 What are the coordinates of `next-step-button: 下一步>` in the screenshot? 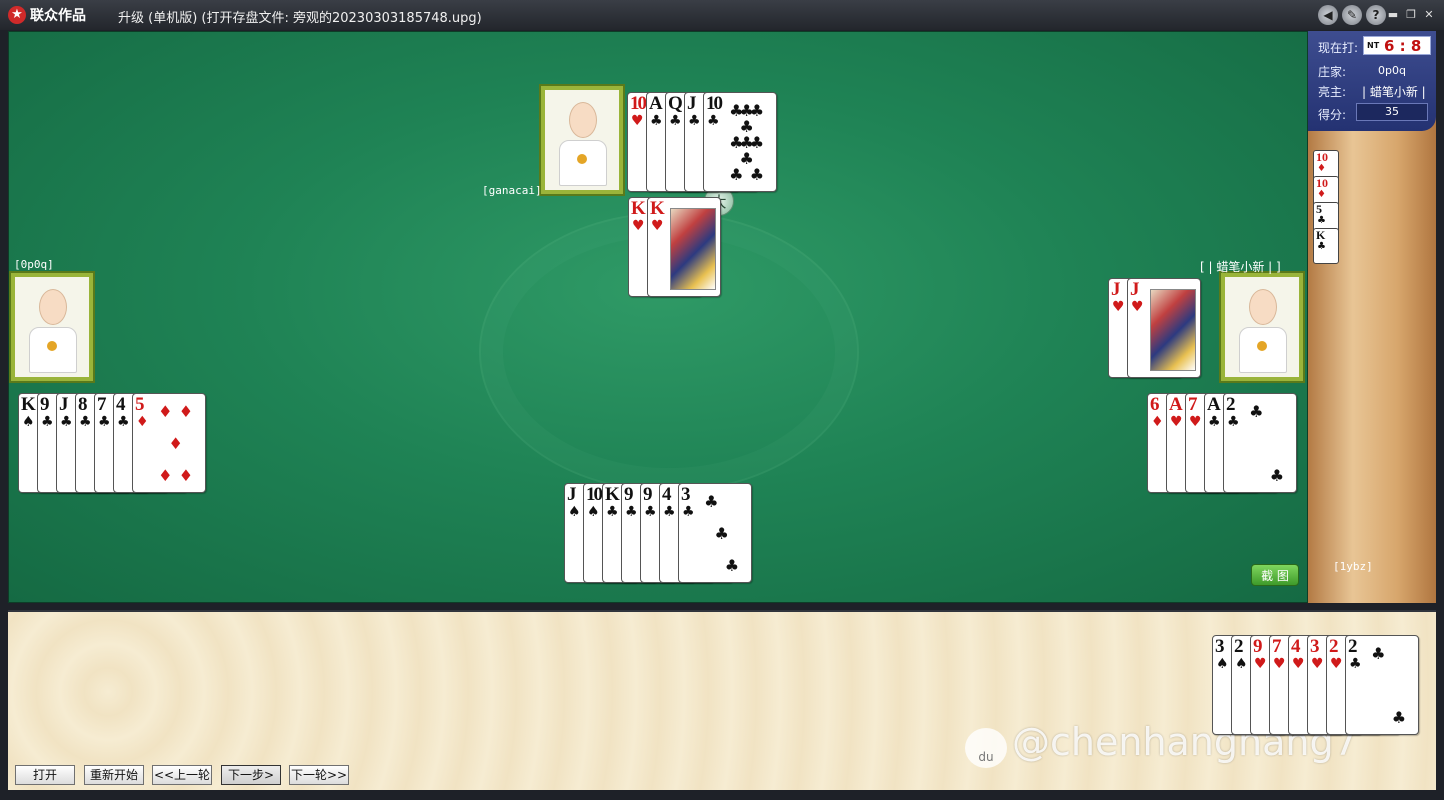 It's located at (251, 775).